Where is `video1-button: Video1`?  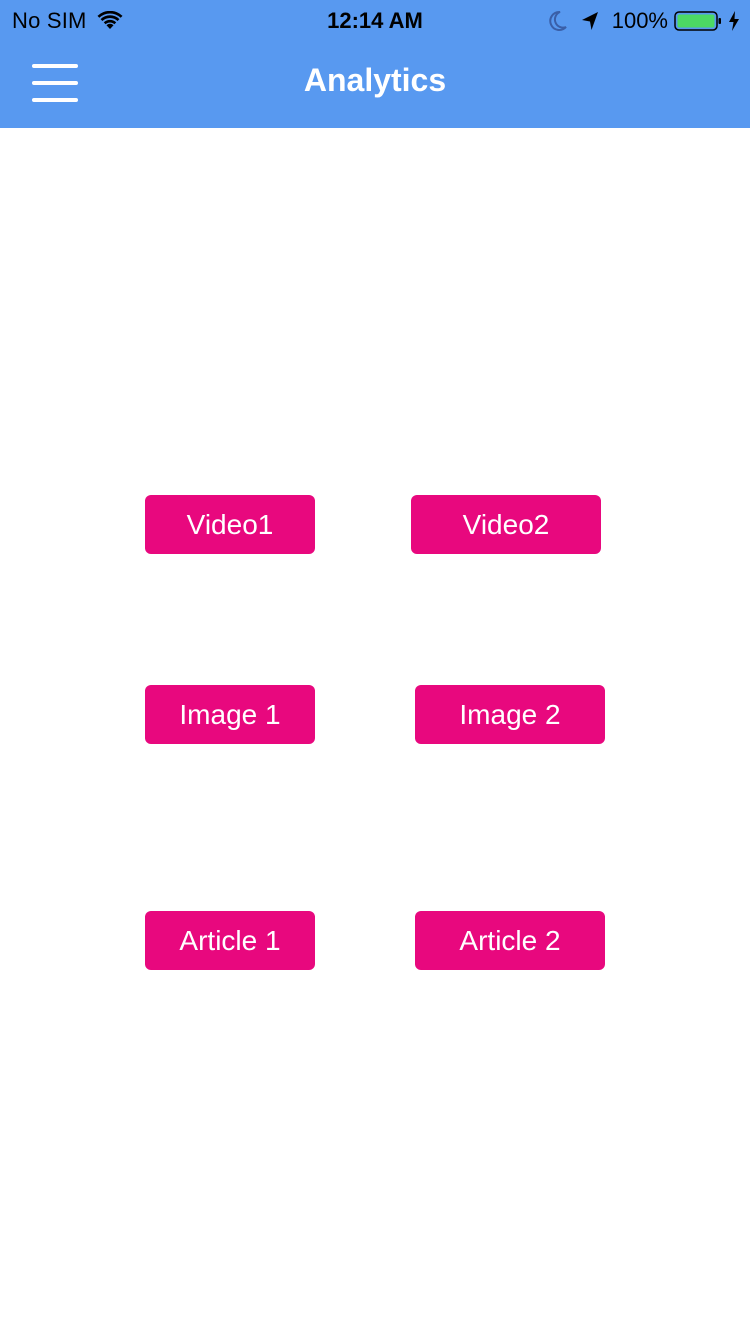
video1-button: Video1 is located at coordinates (230, 524).